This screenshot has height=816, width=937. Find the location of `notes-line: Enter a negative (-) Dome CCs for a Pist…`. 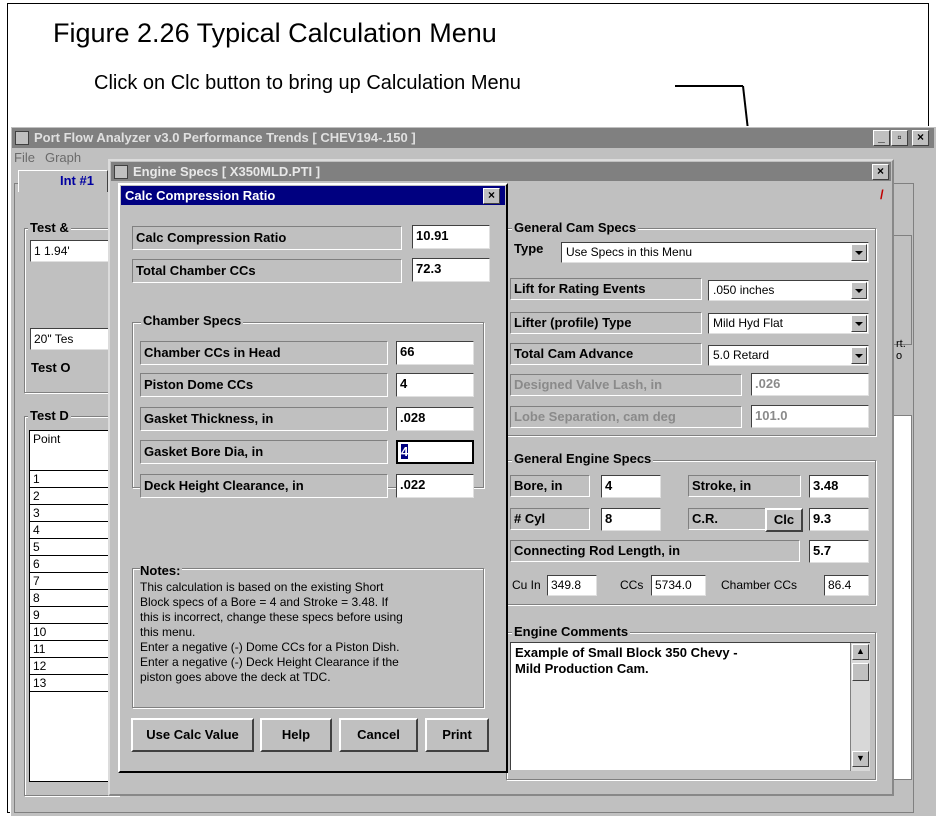

notes-line: Enter a negative (-) Dome CCs for a Pist… is located at coordinates (270, 647).